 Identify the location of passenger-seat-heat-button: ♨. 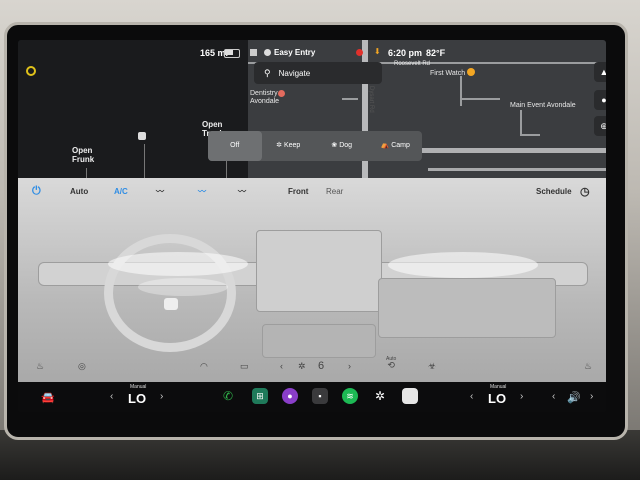
(588, 366).